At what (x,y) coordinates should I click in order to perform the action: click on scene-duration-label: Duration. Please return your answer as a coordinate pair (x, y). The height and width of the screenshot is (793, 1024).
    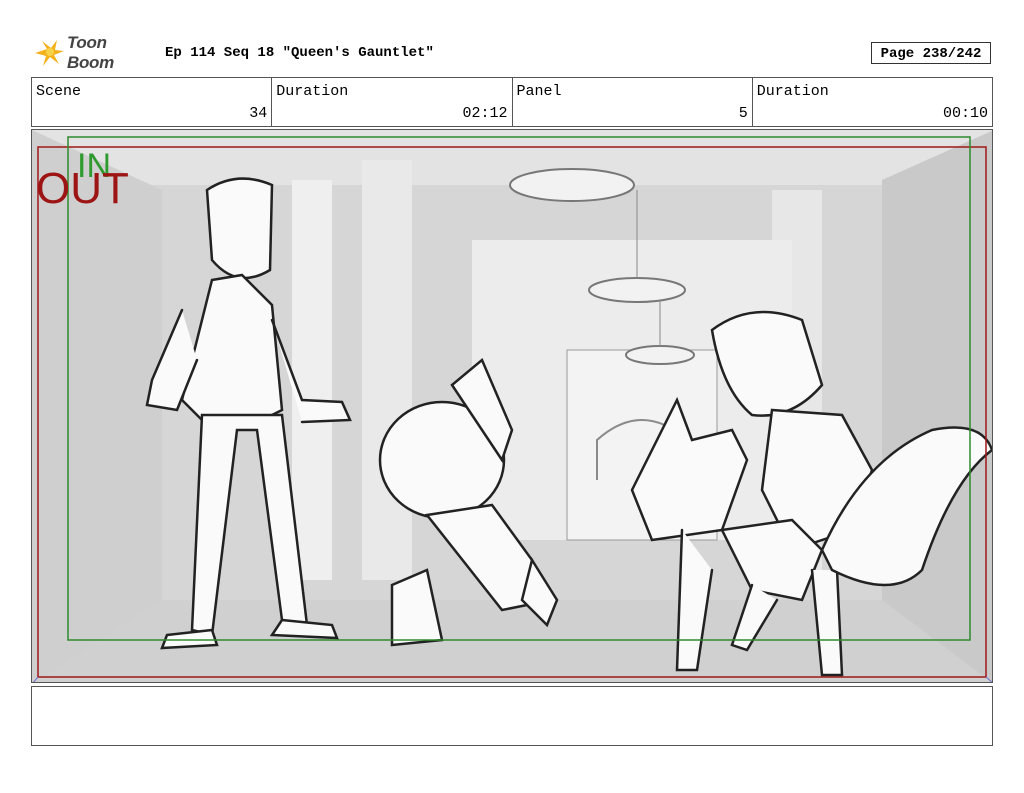
    Looking at the image, I should click on (312, 91).